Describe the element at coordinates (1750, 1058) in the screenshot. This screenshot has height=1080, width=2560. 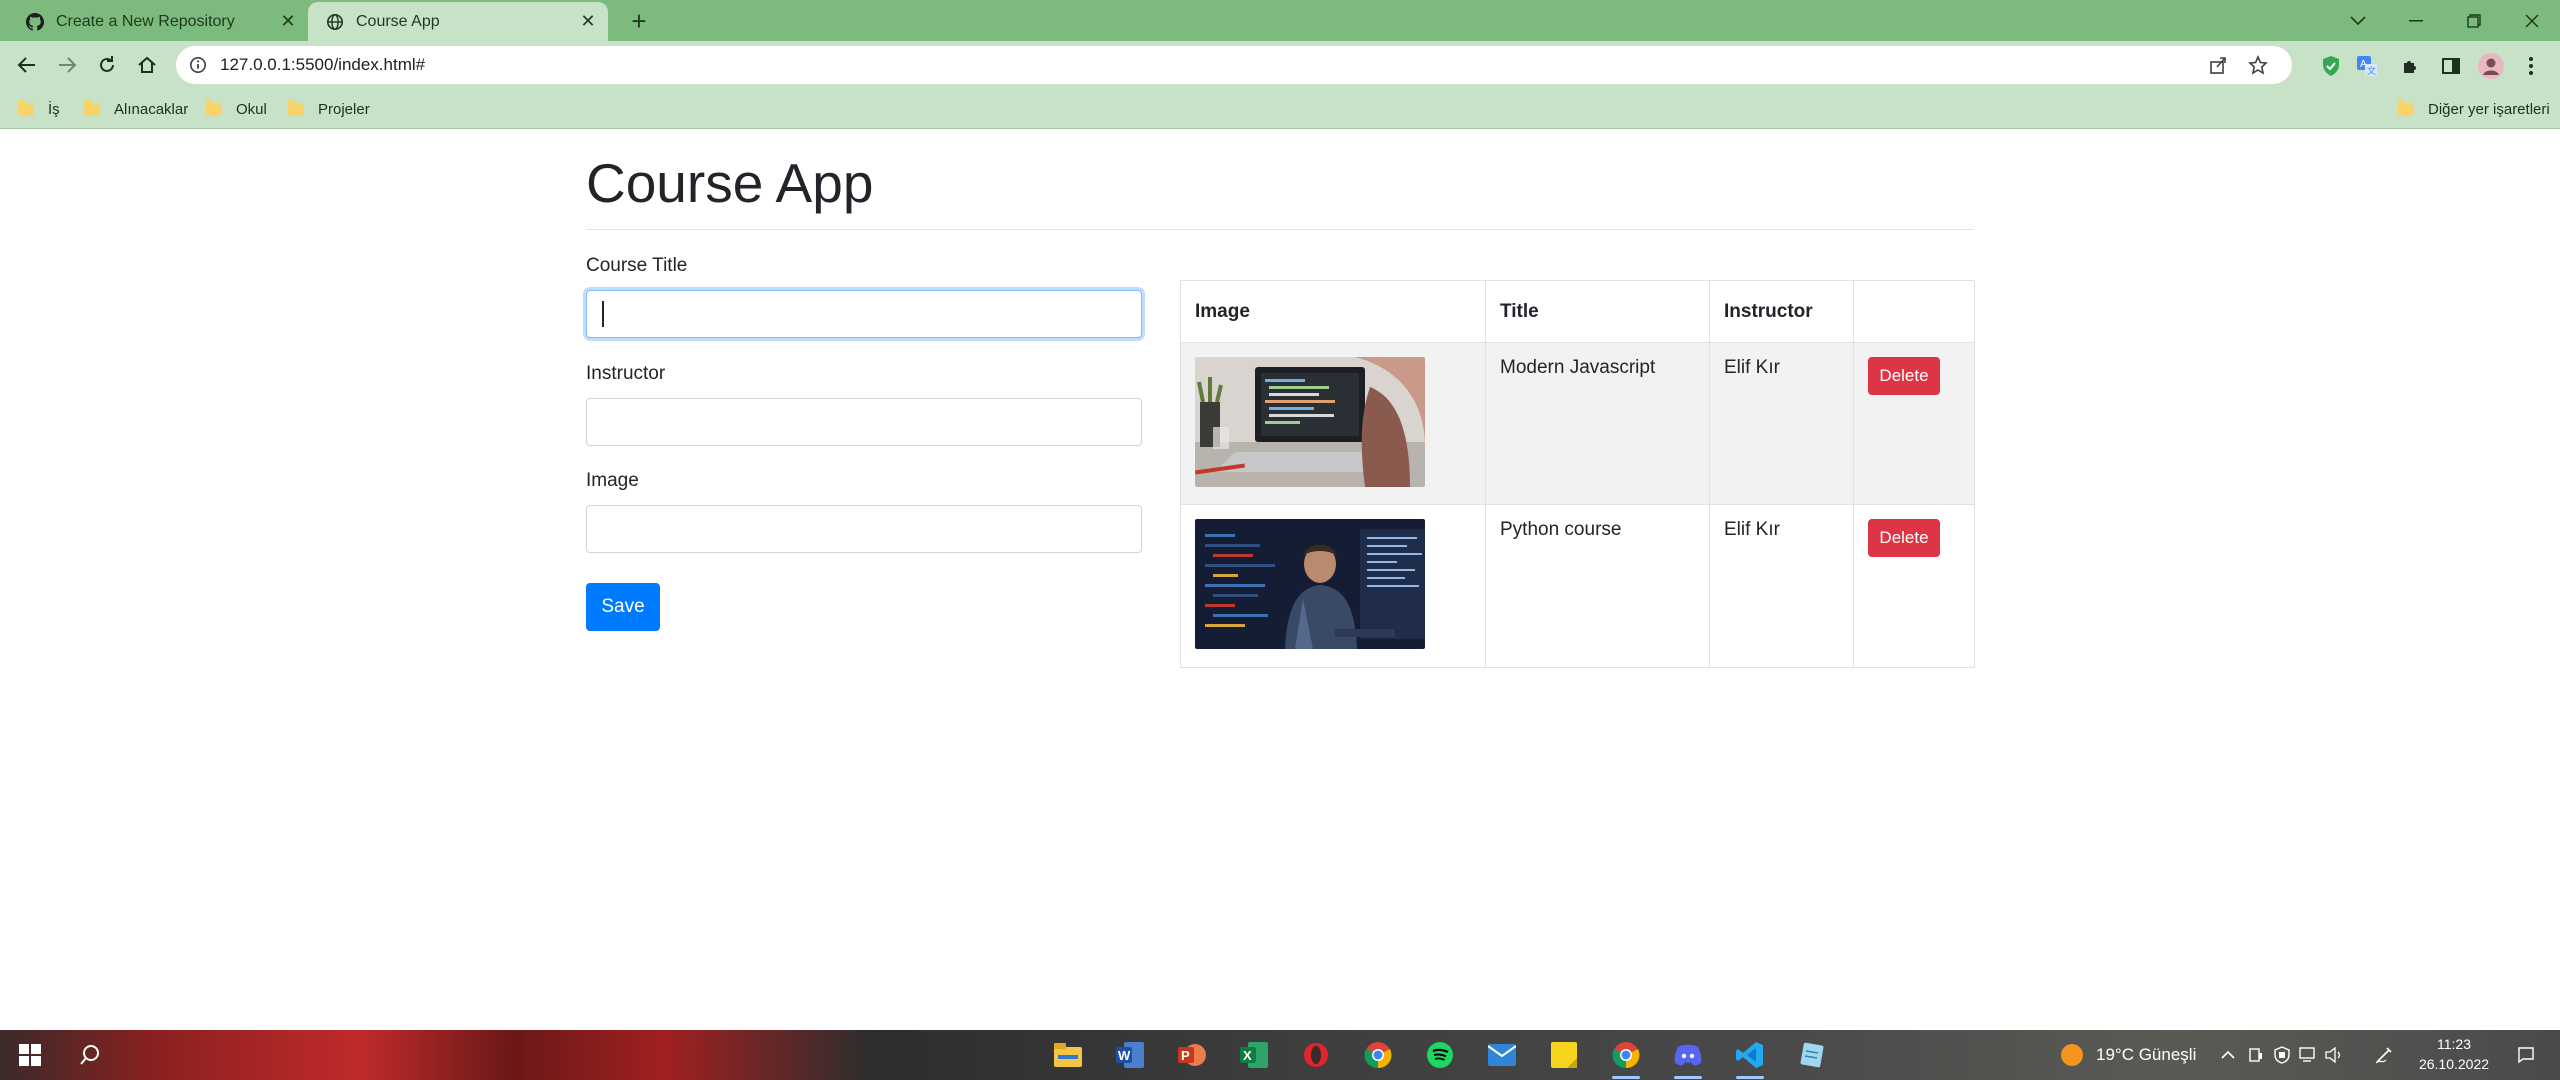
I see `vscode-icon` at that location.